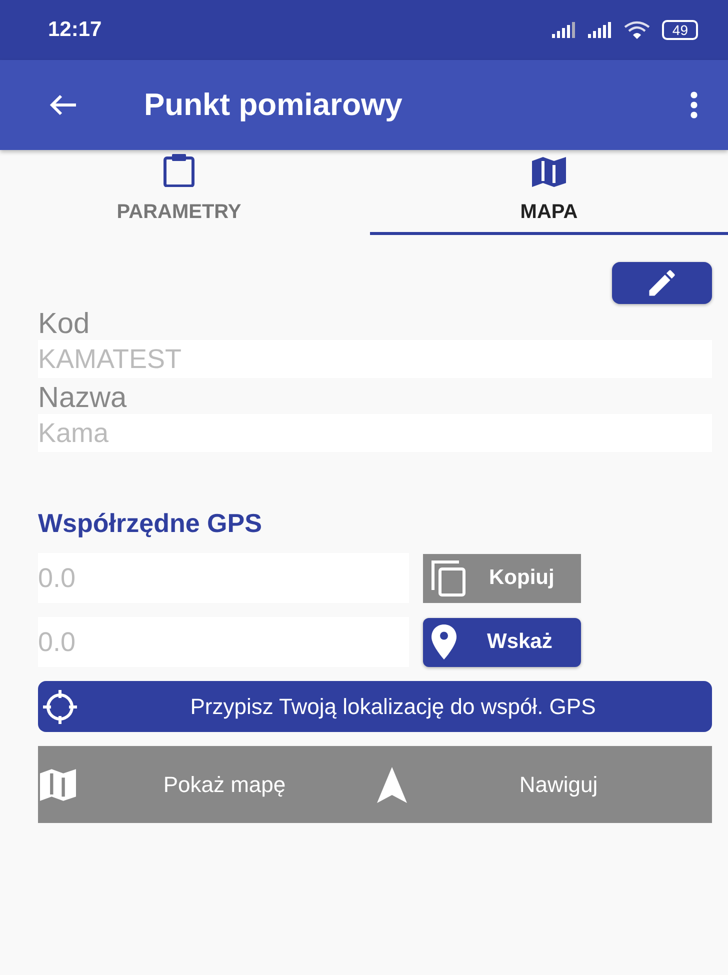 The image size is (728, 975). What do you see at coordinates (375, 706) in the screenshot?
I see `assign-location-button: Przypisz Twoją lokalizację do współ. GPS` at bounding box center [375, 706].